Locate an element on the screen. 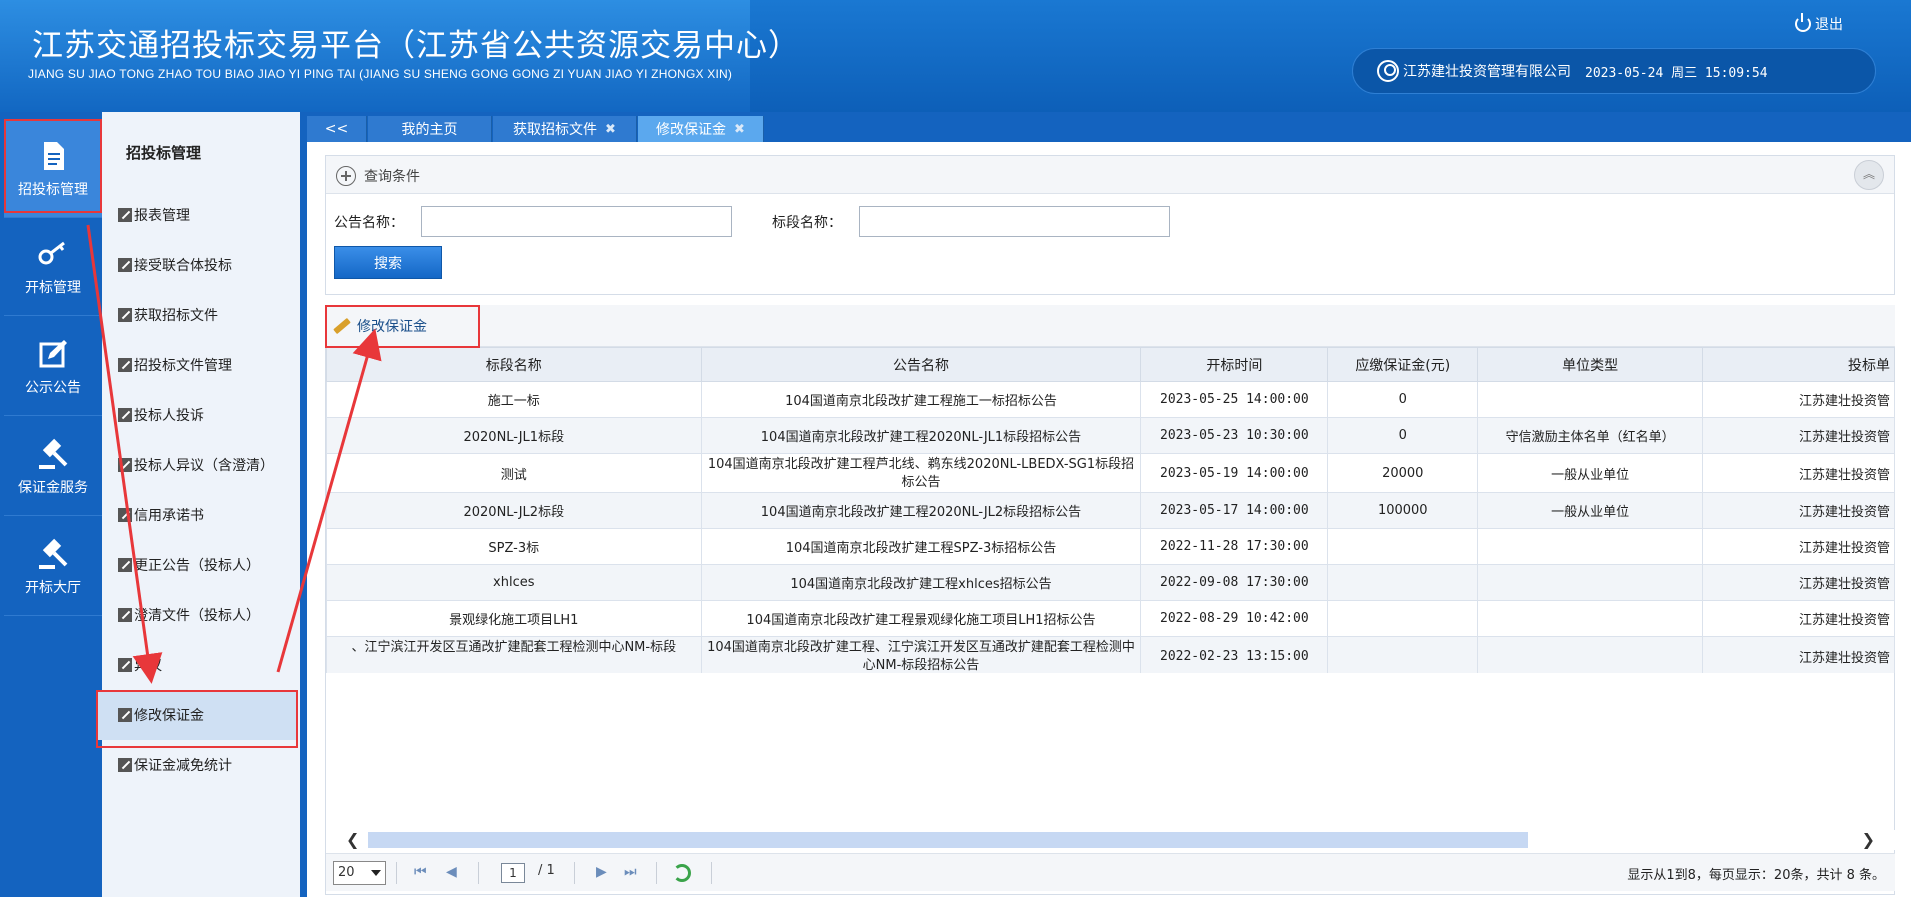  nav-item-announcements: 公示公告 is located at coordinates (53, 367).